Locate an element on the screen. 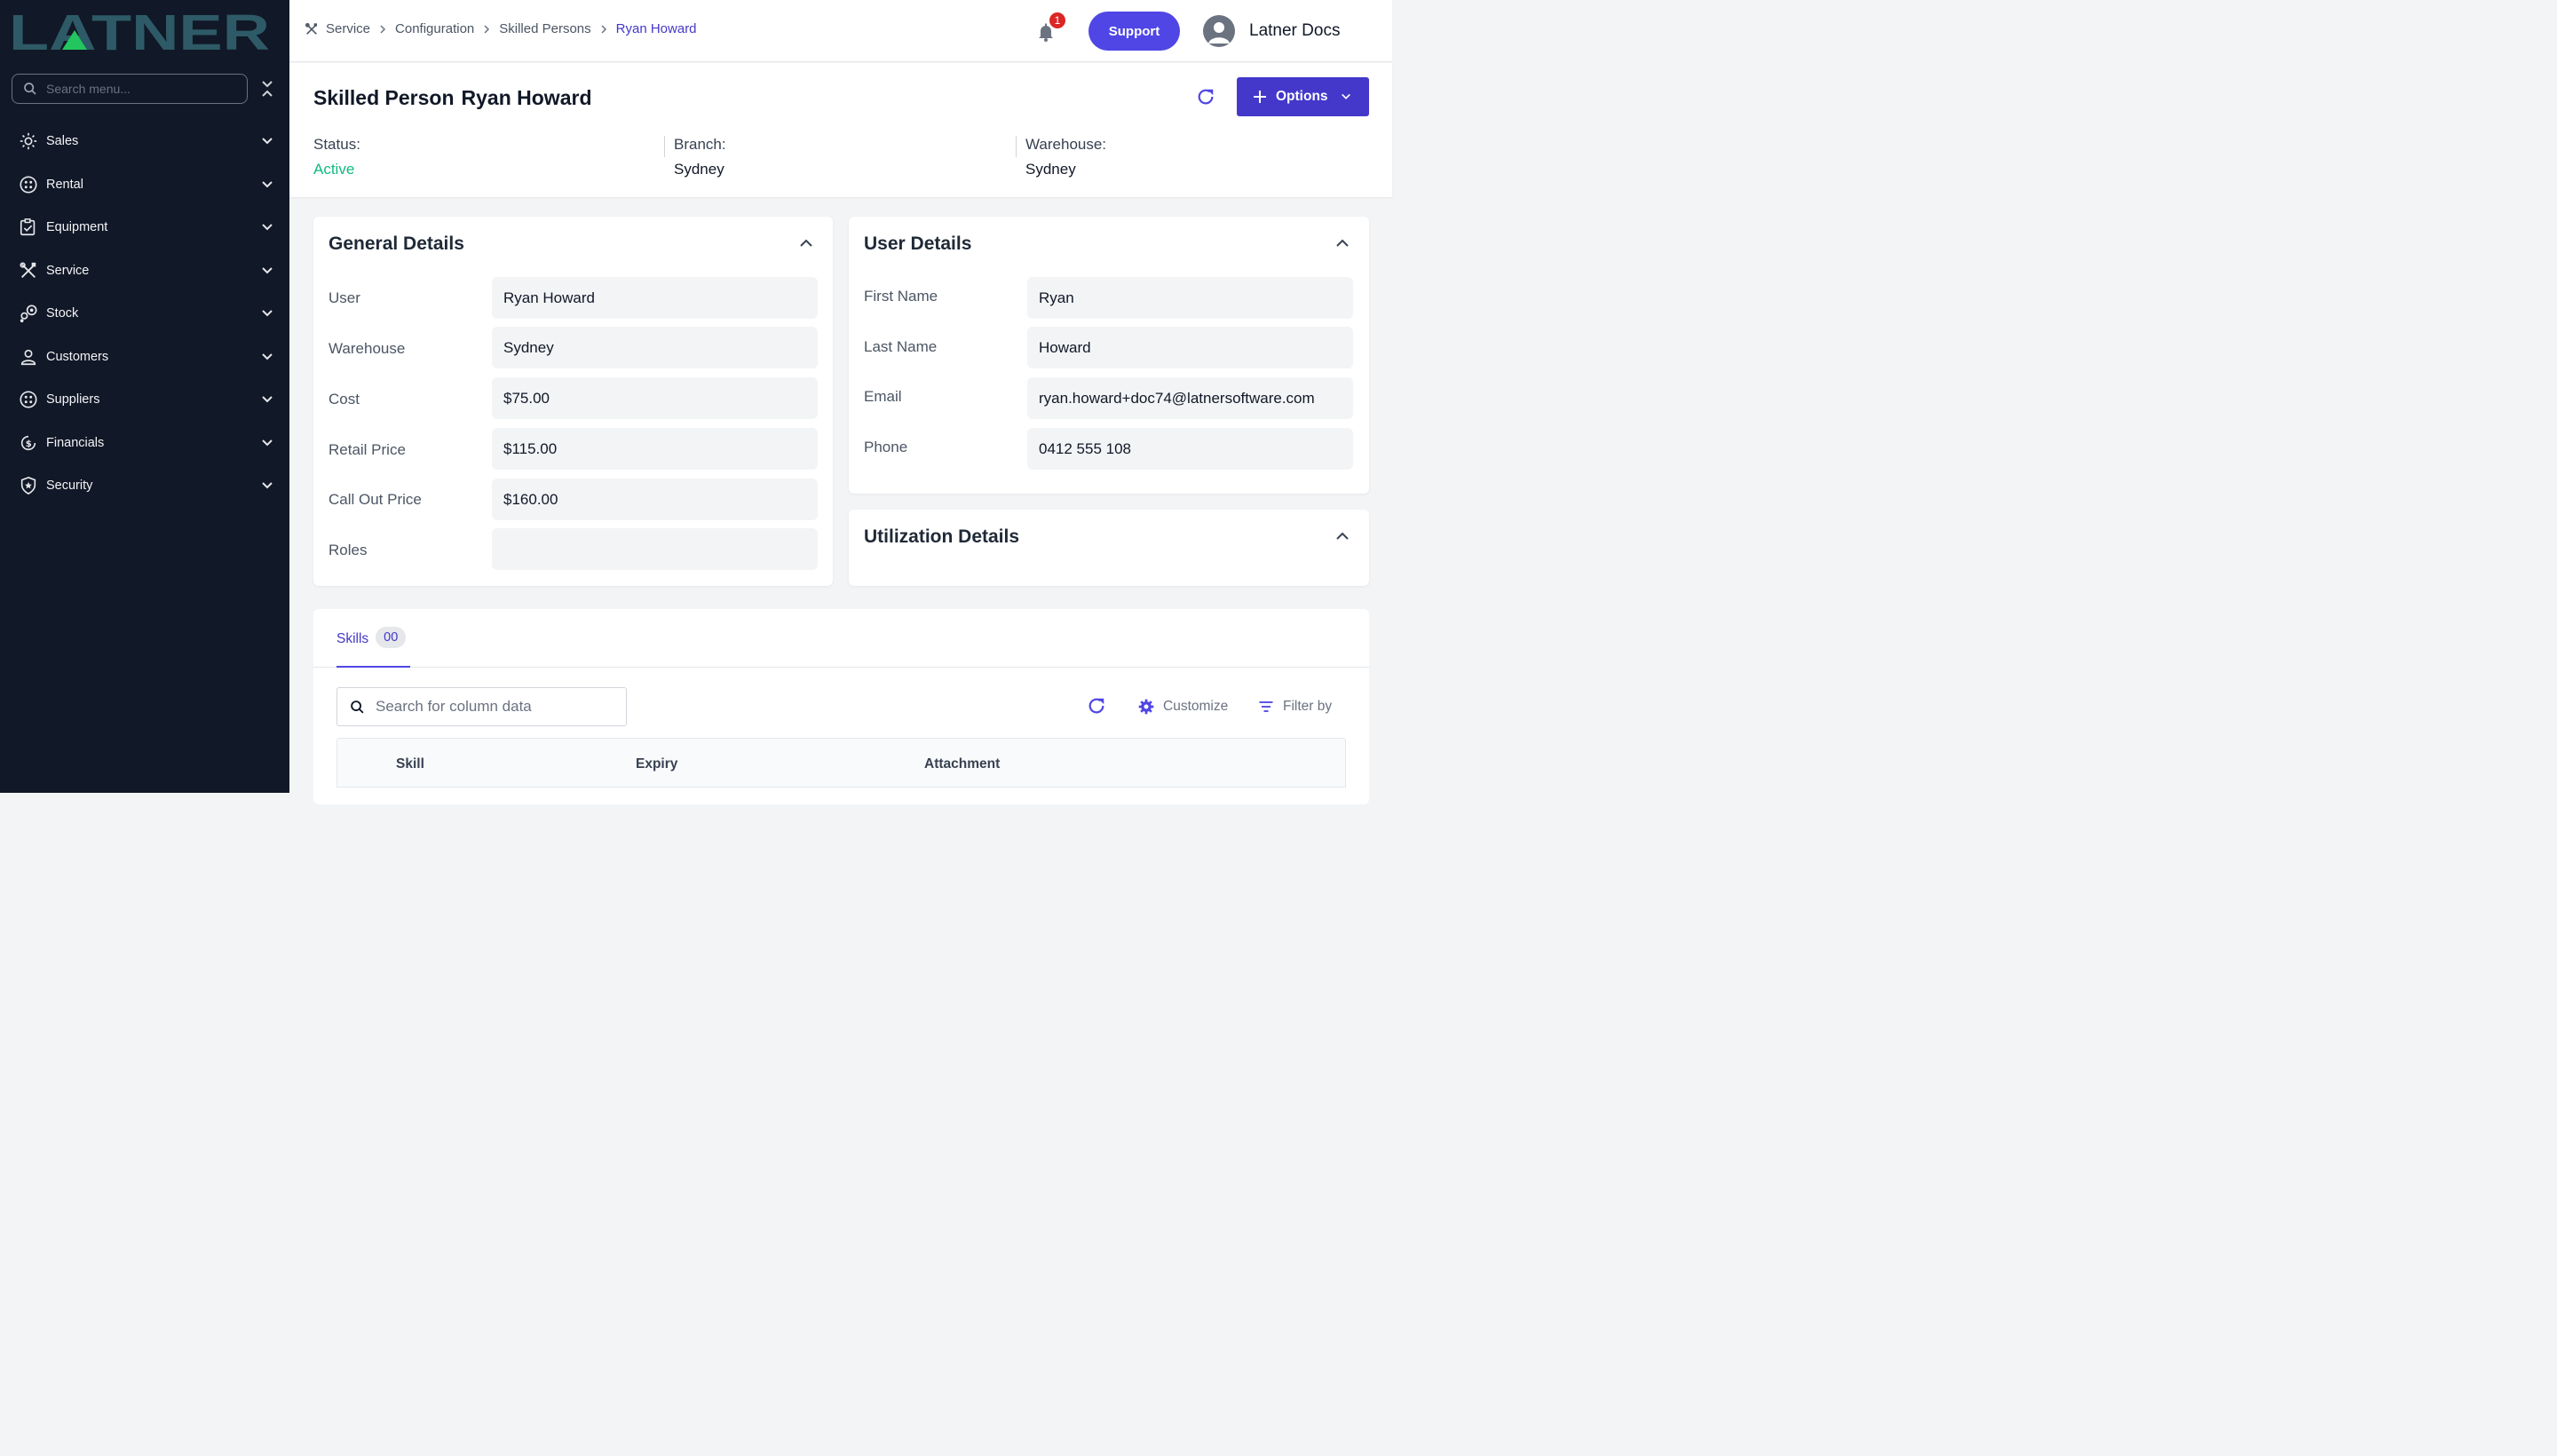 The width and height of the screenshot is (2557, 1456). page-title: Skilled Person Ryan Howard is located at coordinates (452, 98).